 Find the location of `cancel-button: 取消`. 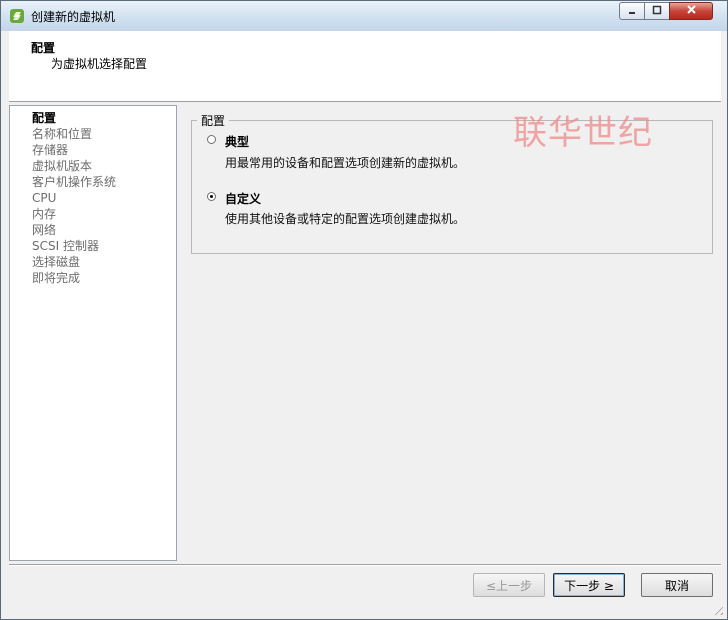

cancel-button: 取消 is located at coordinates (677, 585).